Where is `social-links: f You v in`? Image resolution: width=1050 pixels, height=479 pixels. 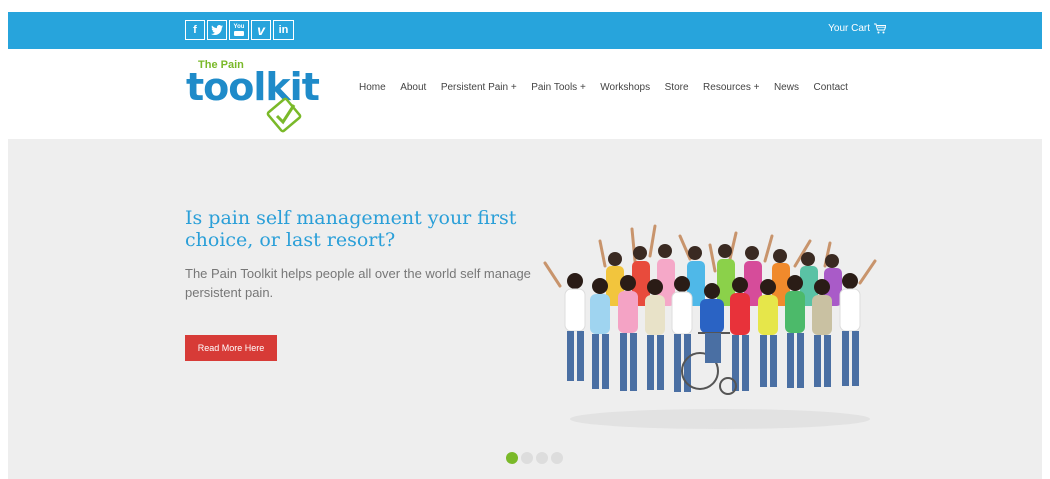 social-links: f You v in is located at coordinates (239, 30).